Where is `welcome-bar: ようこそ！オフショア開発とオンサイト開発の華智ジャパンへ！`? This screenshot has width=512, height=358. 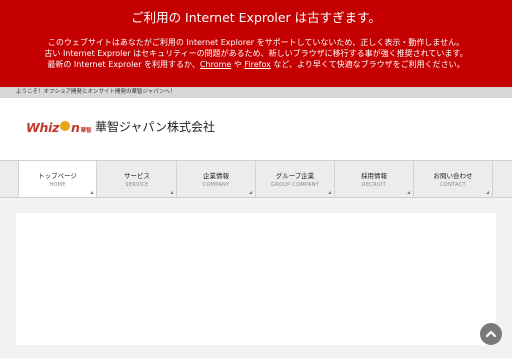
welcome-bar: ようこそ！オフショア開発とオンサイト開発の華智ジャパンへ！ is located at coordinates (256, 92).